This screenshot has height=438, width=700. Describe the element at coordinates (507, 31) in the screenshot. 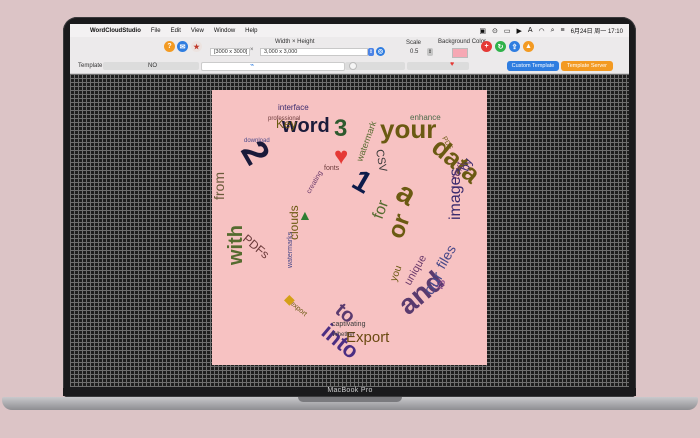

I see `battery-icon: ▭` at that location.